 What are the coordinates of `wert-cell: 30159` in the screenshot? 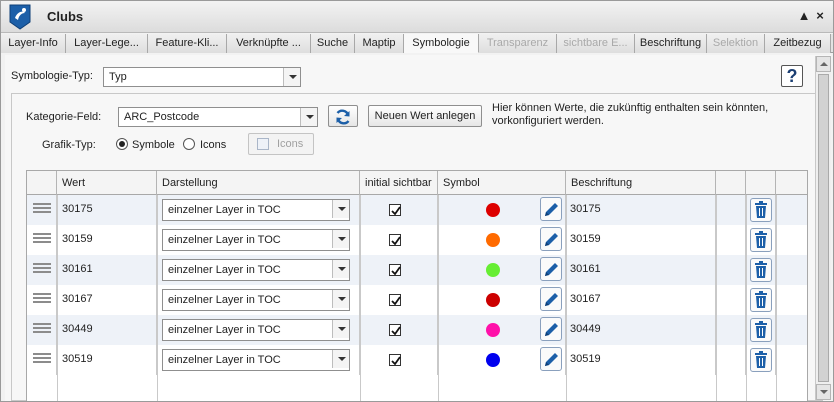 It's located at (107, 240).